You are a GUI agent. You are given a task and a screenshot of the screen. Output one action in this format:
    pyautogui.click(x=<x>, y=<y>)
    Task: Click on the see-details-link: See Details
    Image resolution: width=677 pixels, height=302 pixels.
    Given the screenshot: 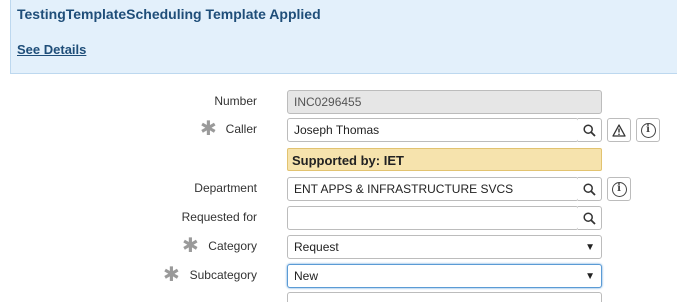 What is the action you would take?
    pyautogui.click(x=51, y=49)
    